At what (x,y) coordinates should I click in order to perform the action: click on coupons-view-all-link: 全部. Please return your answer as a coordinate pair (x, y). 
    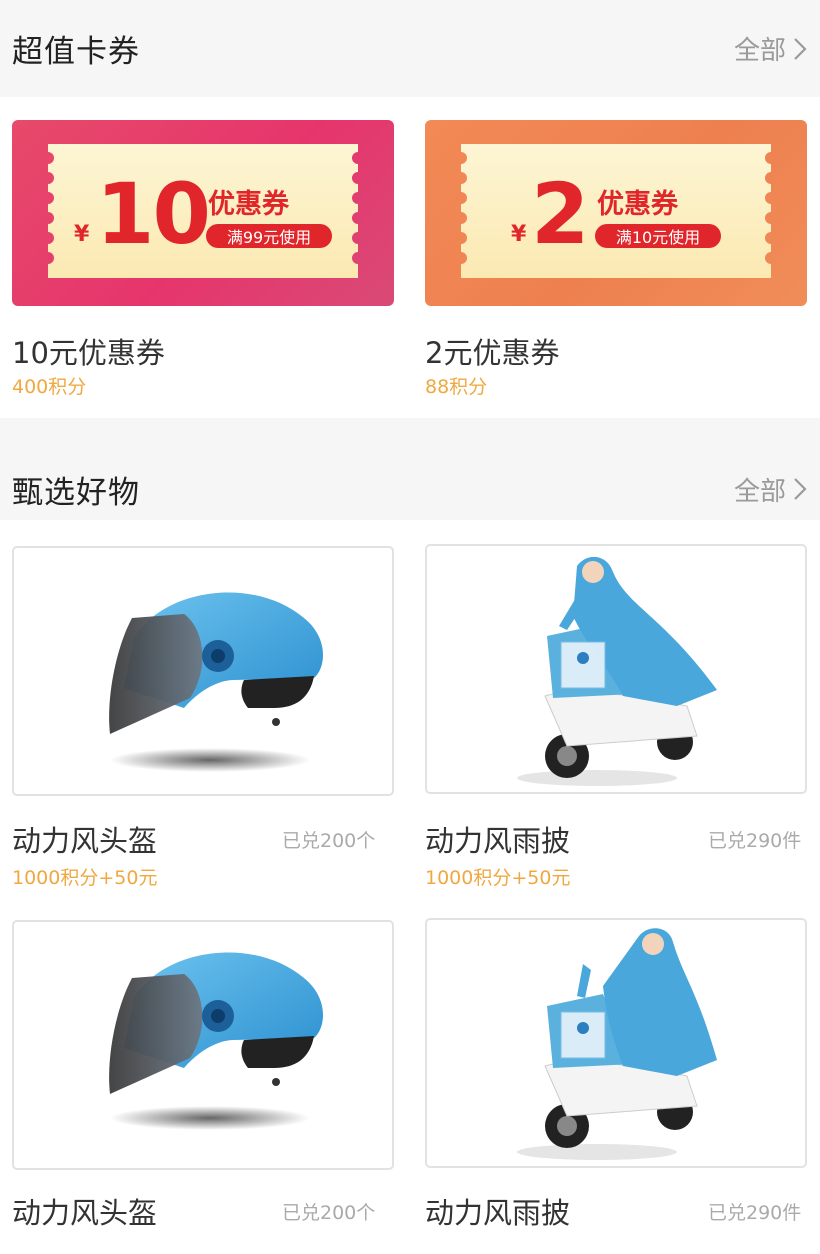
    Looking at the image, I should click on (771, 48).